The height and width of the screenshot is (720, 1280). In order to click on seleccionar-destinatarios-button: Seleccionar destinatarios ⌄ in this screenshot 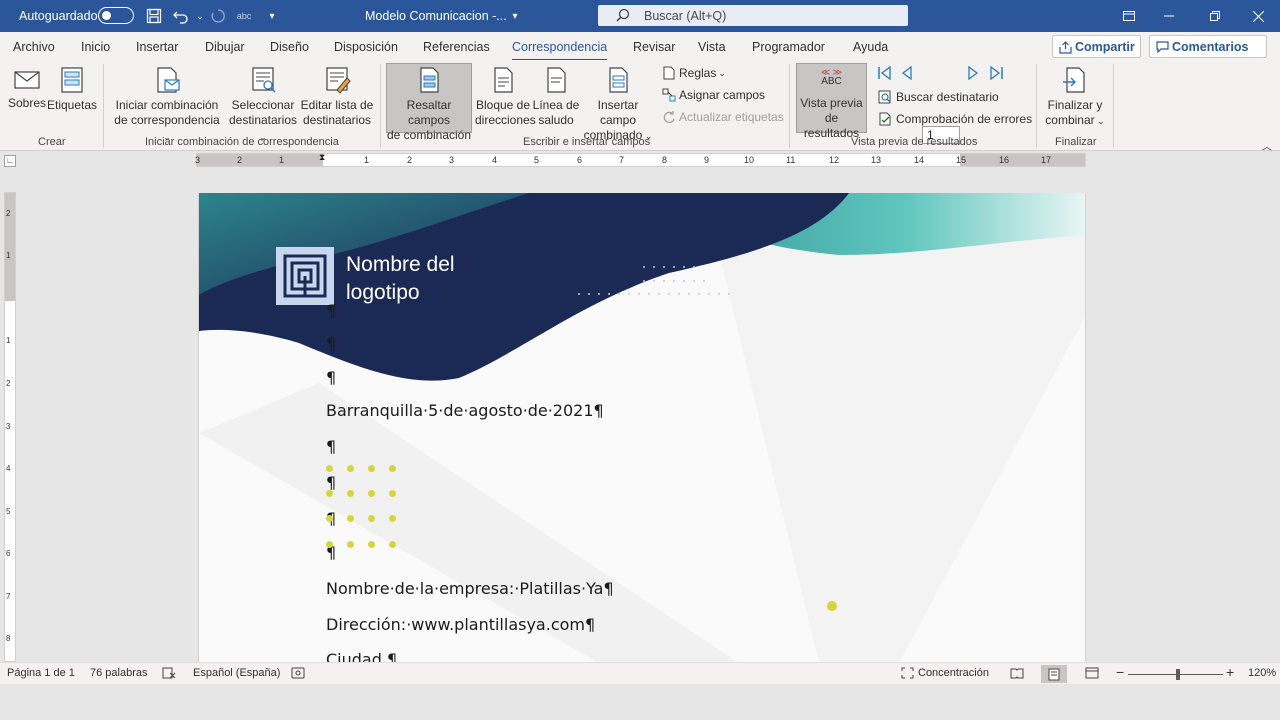, I will do `click(263, 105)`.